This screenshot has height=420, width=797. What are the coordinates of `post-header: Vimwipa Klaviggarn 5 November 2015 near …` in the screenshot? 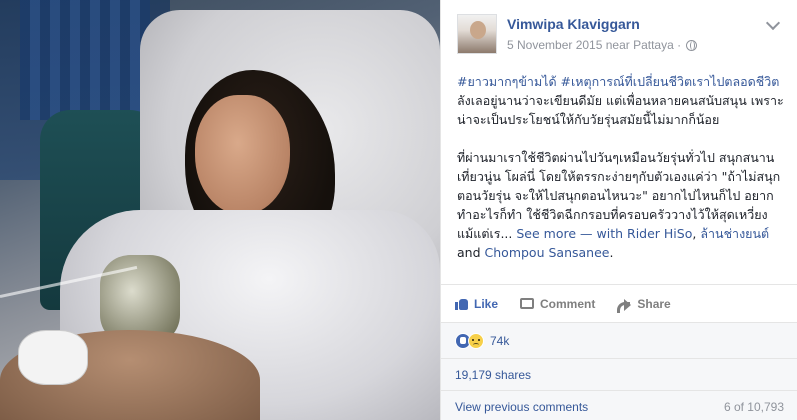 It's located at (619, 32).